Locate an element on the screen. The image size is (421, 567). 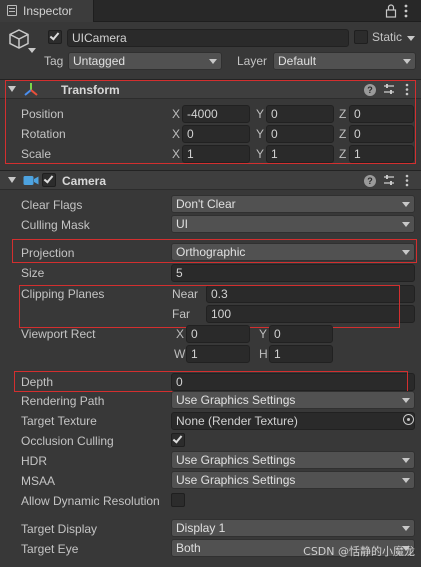
scale-z-field: 1 is located at coordinates (381, 154).